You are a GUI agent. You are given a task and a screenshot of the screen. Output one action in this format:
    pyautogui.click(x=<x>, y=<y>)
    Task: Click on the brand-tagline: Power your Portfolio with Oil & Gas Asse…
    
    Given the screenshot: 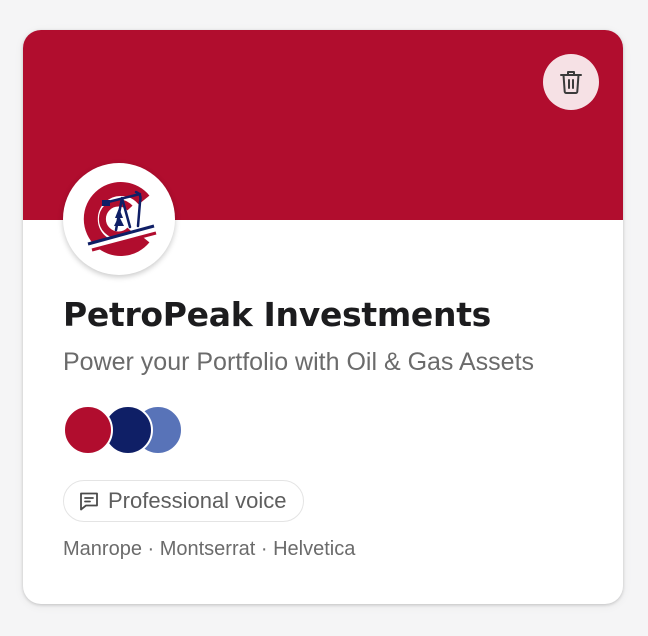 What is the action you would take?
    pyautogui.click(x=299, y=362)
    